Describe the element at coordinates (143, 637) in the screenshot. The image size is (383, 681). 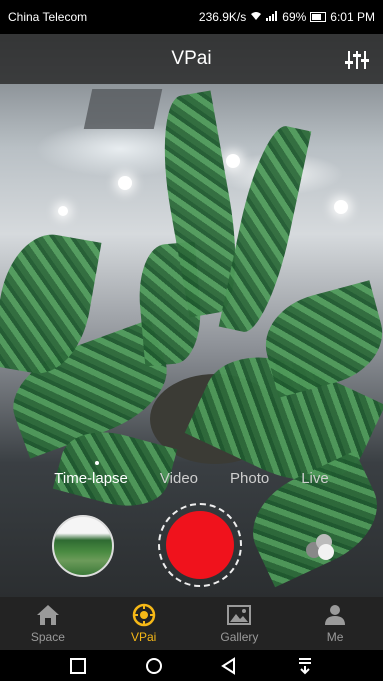
I see `nav-label-vpai: VPai` at that location.